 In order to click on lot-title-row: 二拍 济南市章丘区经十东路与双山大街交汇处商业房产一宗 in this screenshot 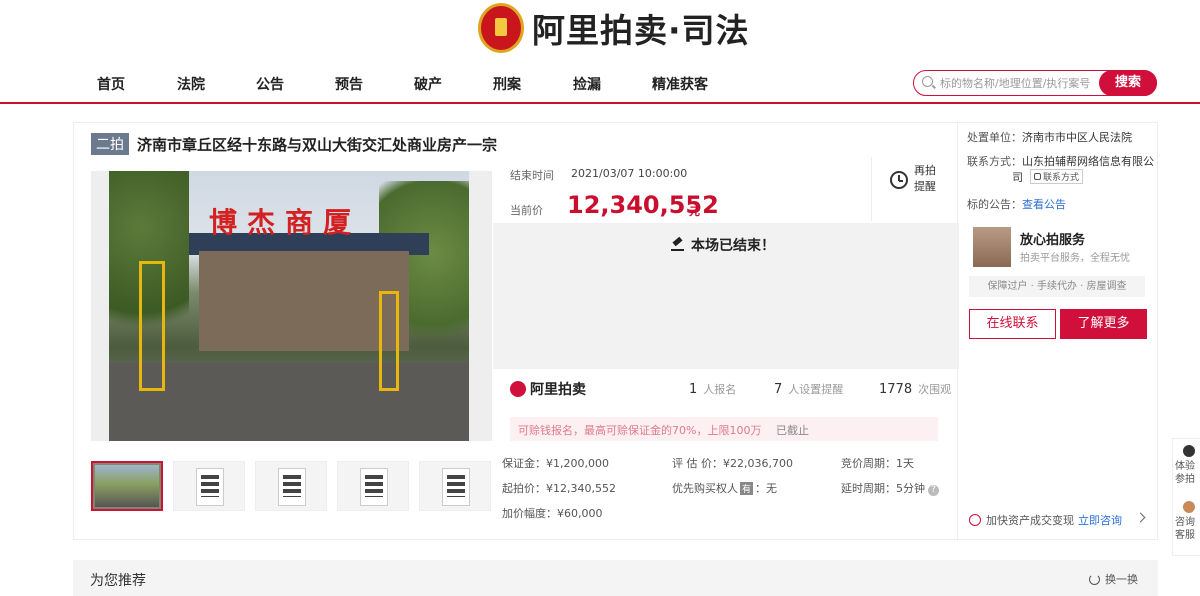, I will do `click(294, 144)`.